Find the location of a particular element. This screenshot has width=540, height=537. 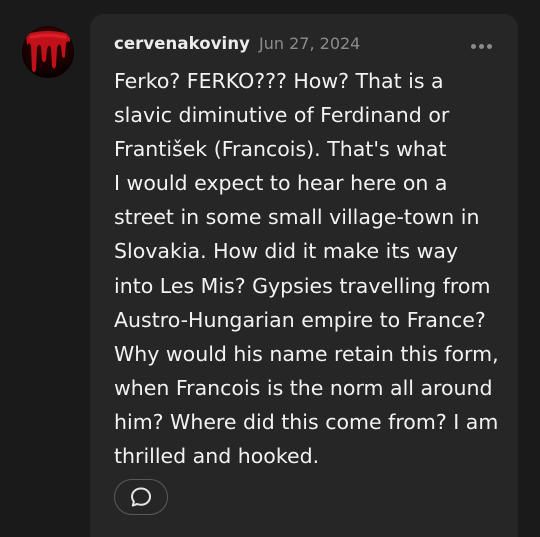

more-options-button is located at coordinates (481, 46).